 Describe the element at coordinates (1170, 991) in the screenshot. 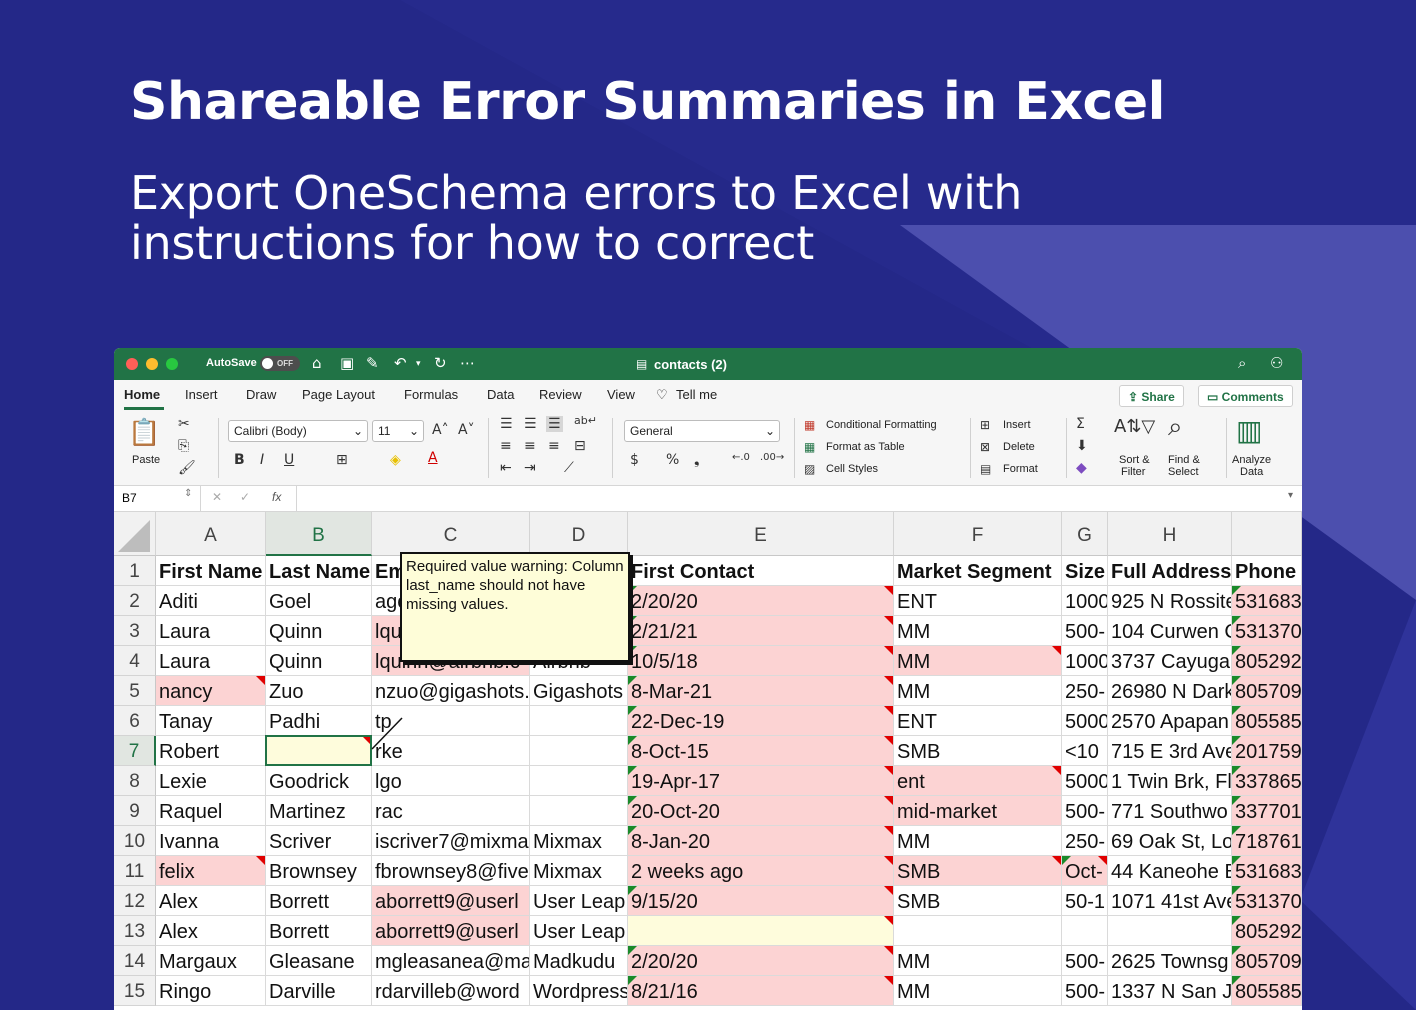

I see `cell-h15: 1337 N San Jo` at that location.